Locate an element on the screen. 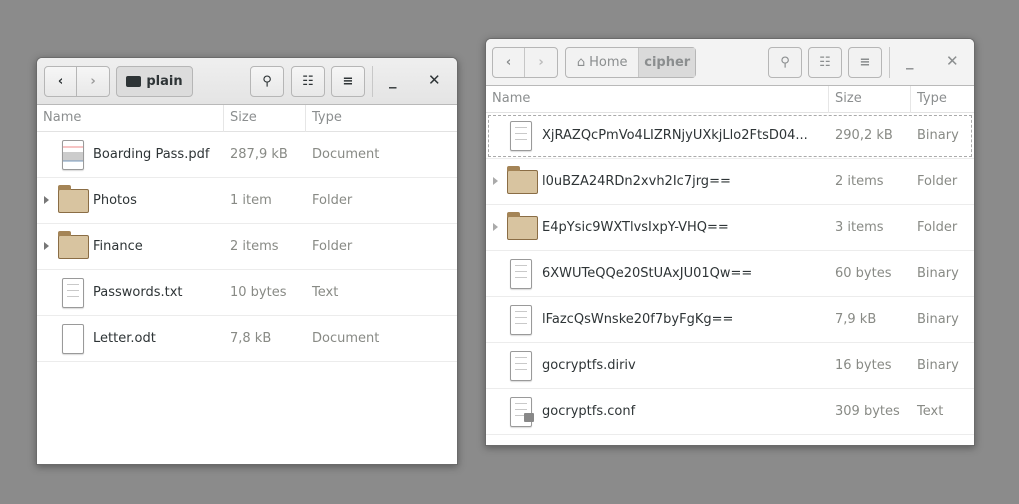 Image resolution: width=1019 pixels, height=504 pixels. file-name: 6XWUTeQQe20StUAxJU01Qw== is located at coordinates (647, 273).